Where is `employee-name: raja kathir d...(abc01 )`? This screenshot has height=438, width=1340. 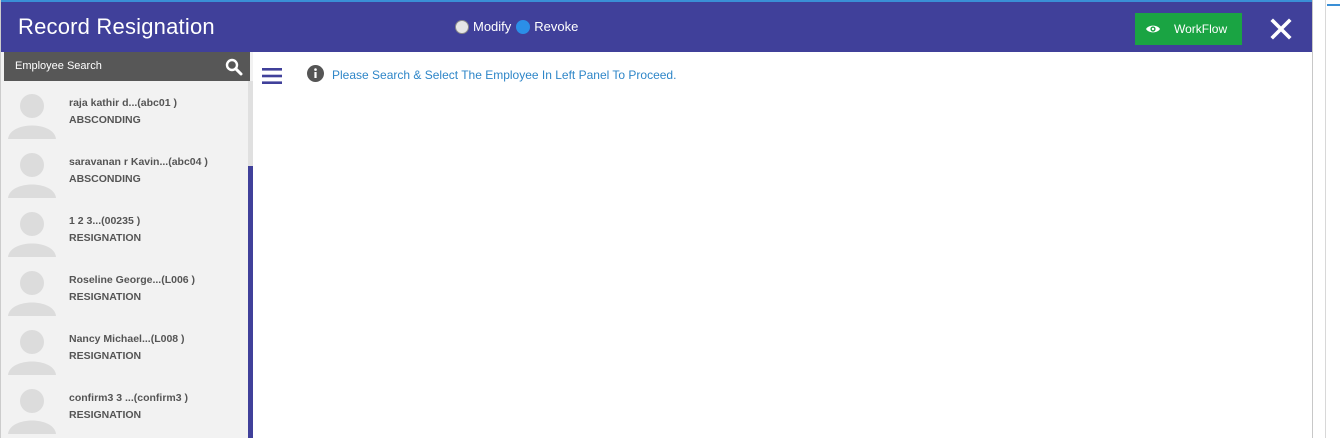 employee-name: raja kathir d...(abc01 ) is located at coordinates (123, 103).